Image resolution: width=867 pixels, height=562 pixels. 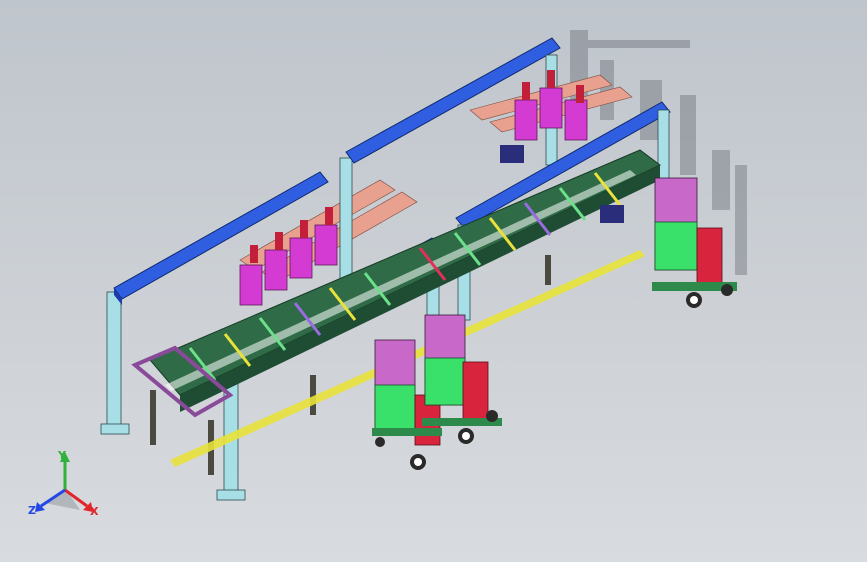 I want to click on x-axis-label: X, so click(x=94, y=511).